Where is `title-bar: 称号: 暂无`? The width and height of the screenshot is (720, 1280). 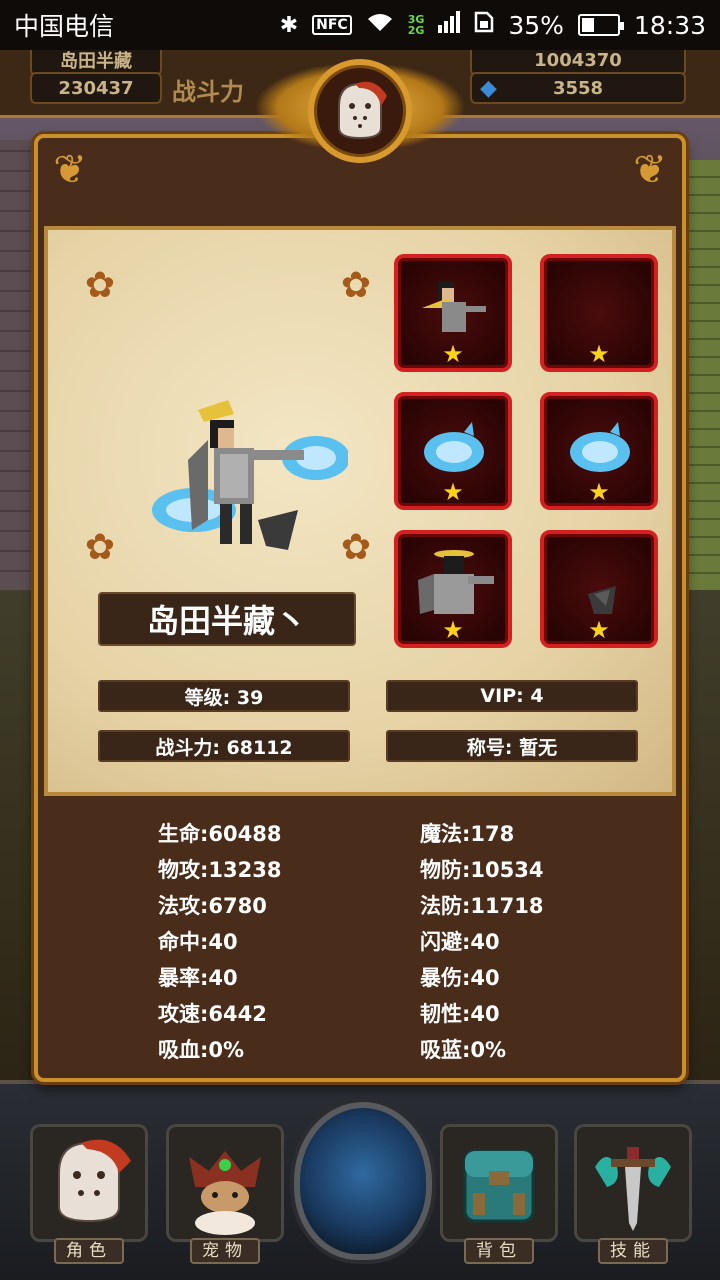 title-bar: 称号: 暂无 is located at coordinates (512, 746).